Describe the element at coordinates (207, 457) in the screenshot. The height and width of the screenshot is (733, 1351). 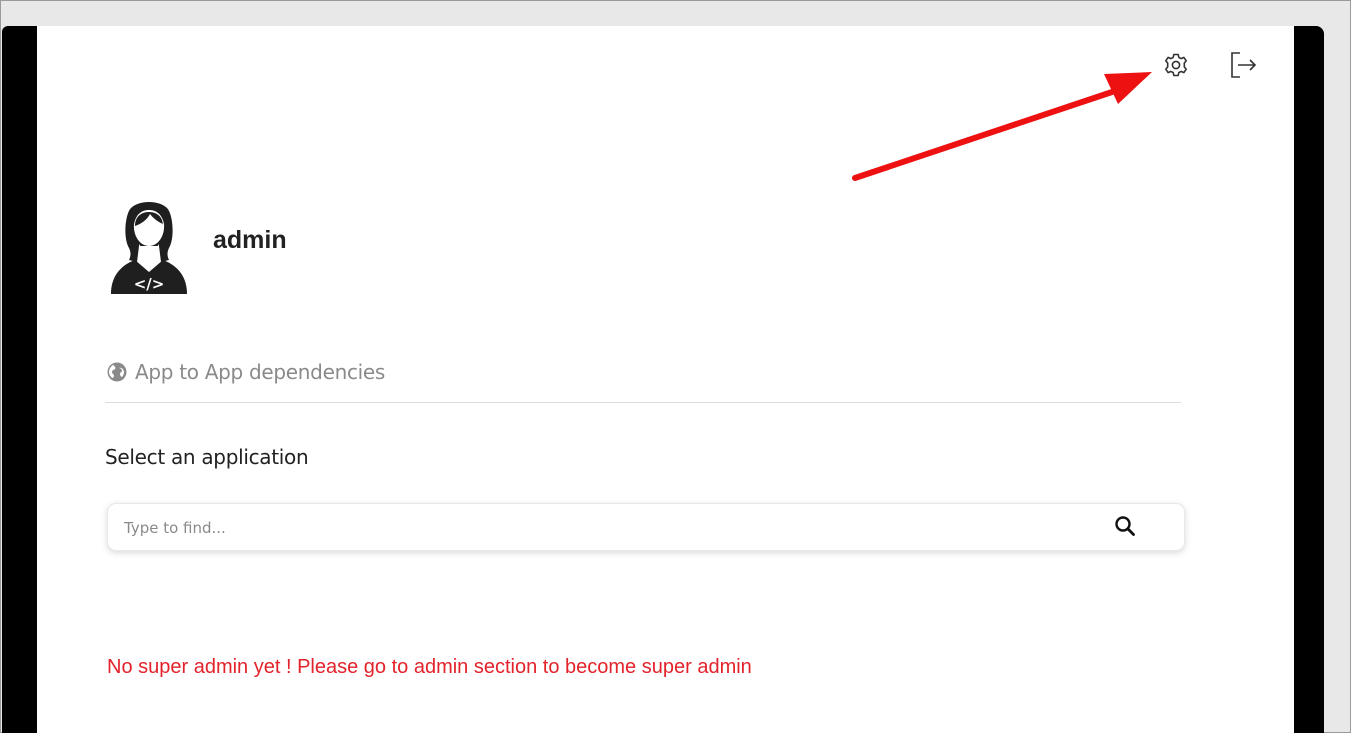
I see `section-title: Select an application` at that location.